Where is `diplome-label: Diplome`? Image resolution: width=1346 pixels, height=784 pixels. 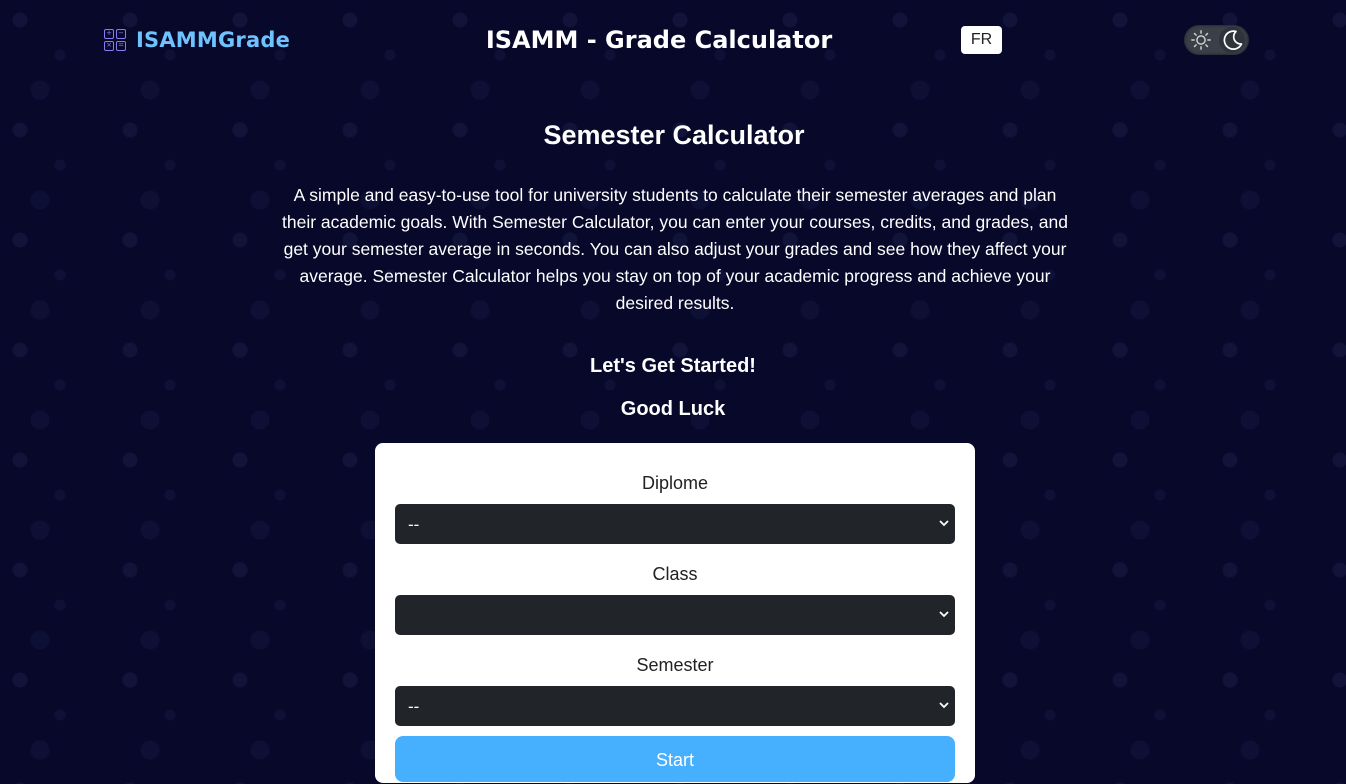 diplome-label: Diplome is located at coordinates (675, 483).